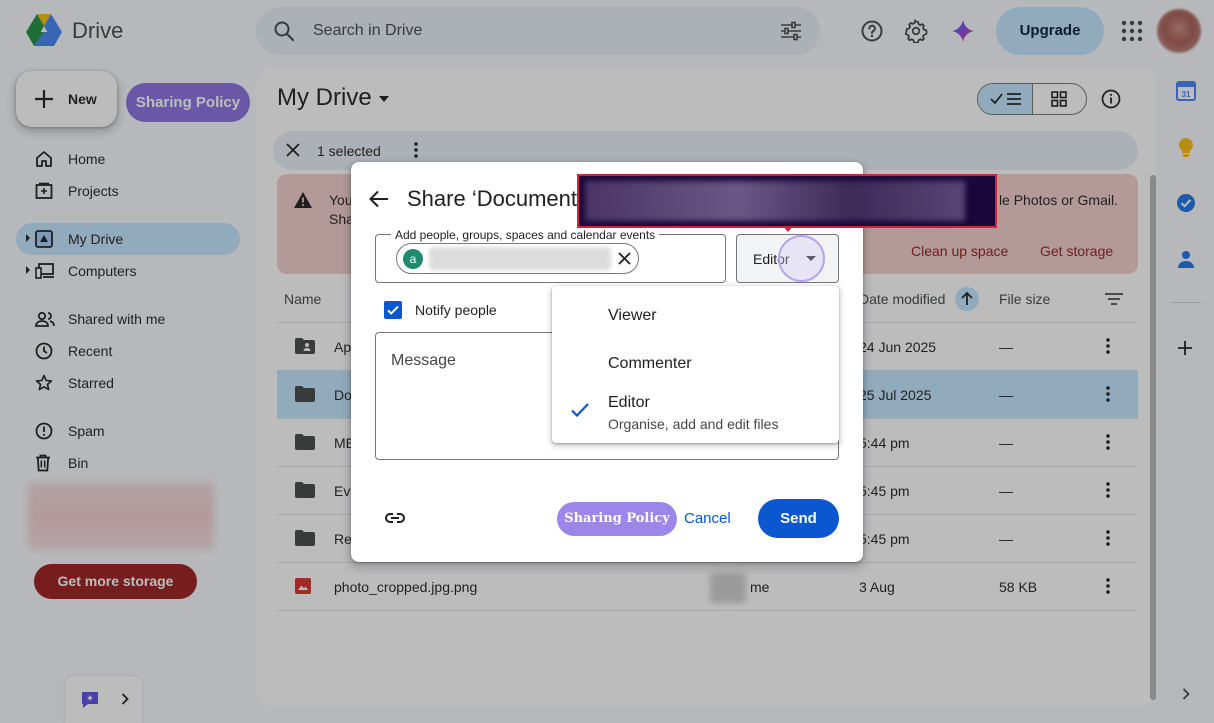  What do you see at coordinates (629, 403) in the screenshot?
I see `menu-item-editor: Editor` at bounding box center [629, 403].